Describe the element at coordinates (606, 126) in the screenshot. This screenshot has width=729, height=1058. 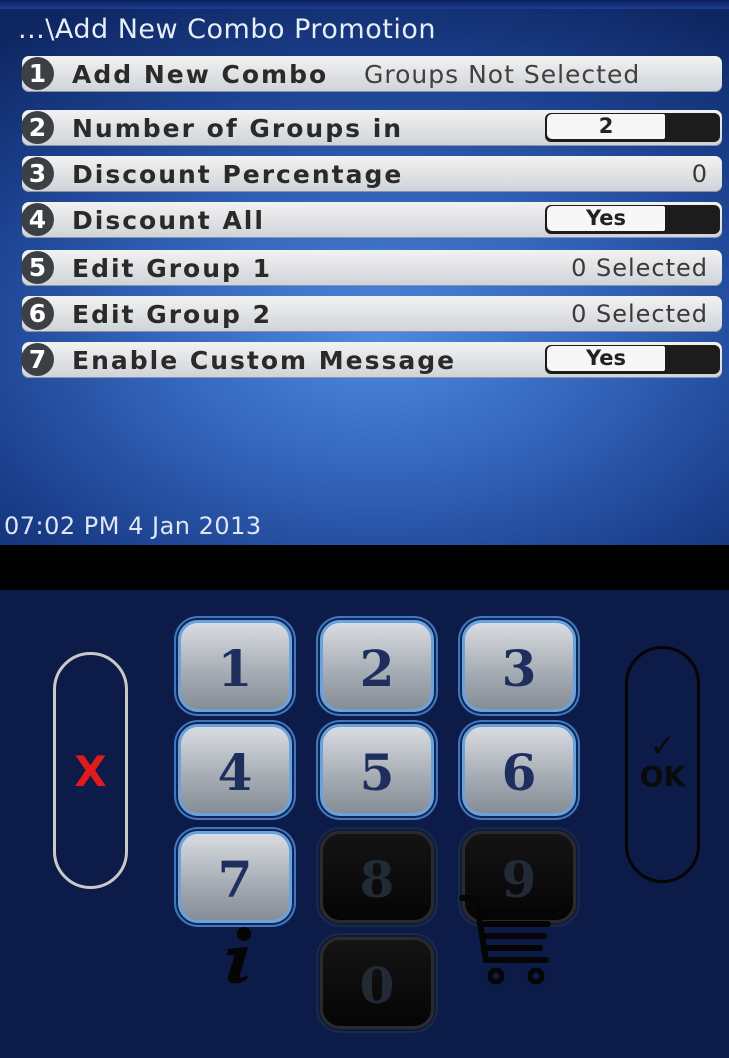
I see `groups-count-value: 2` at that location.